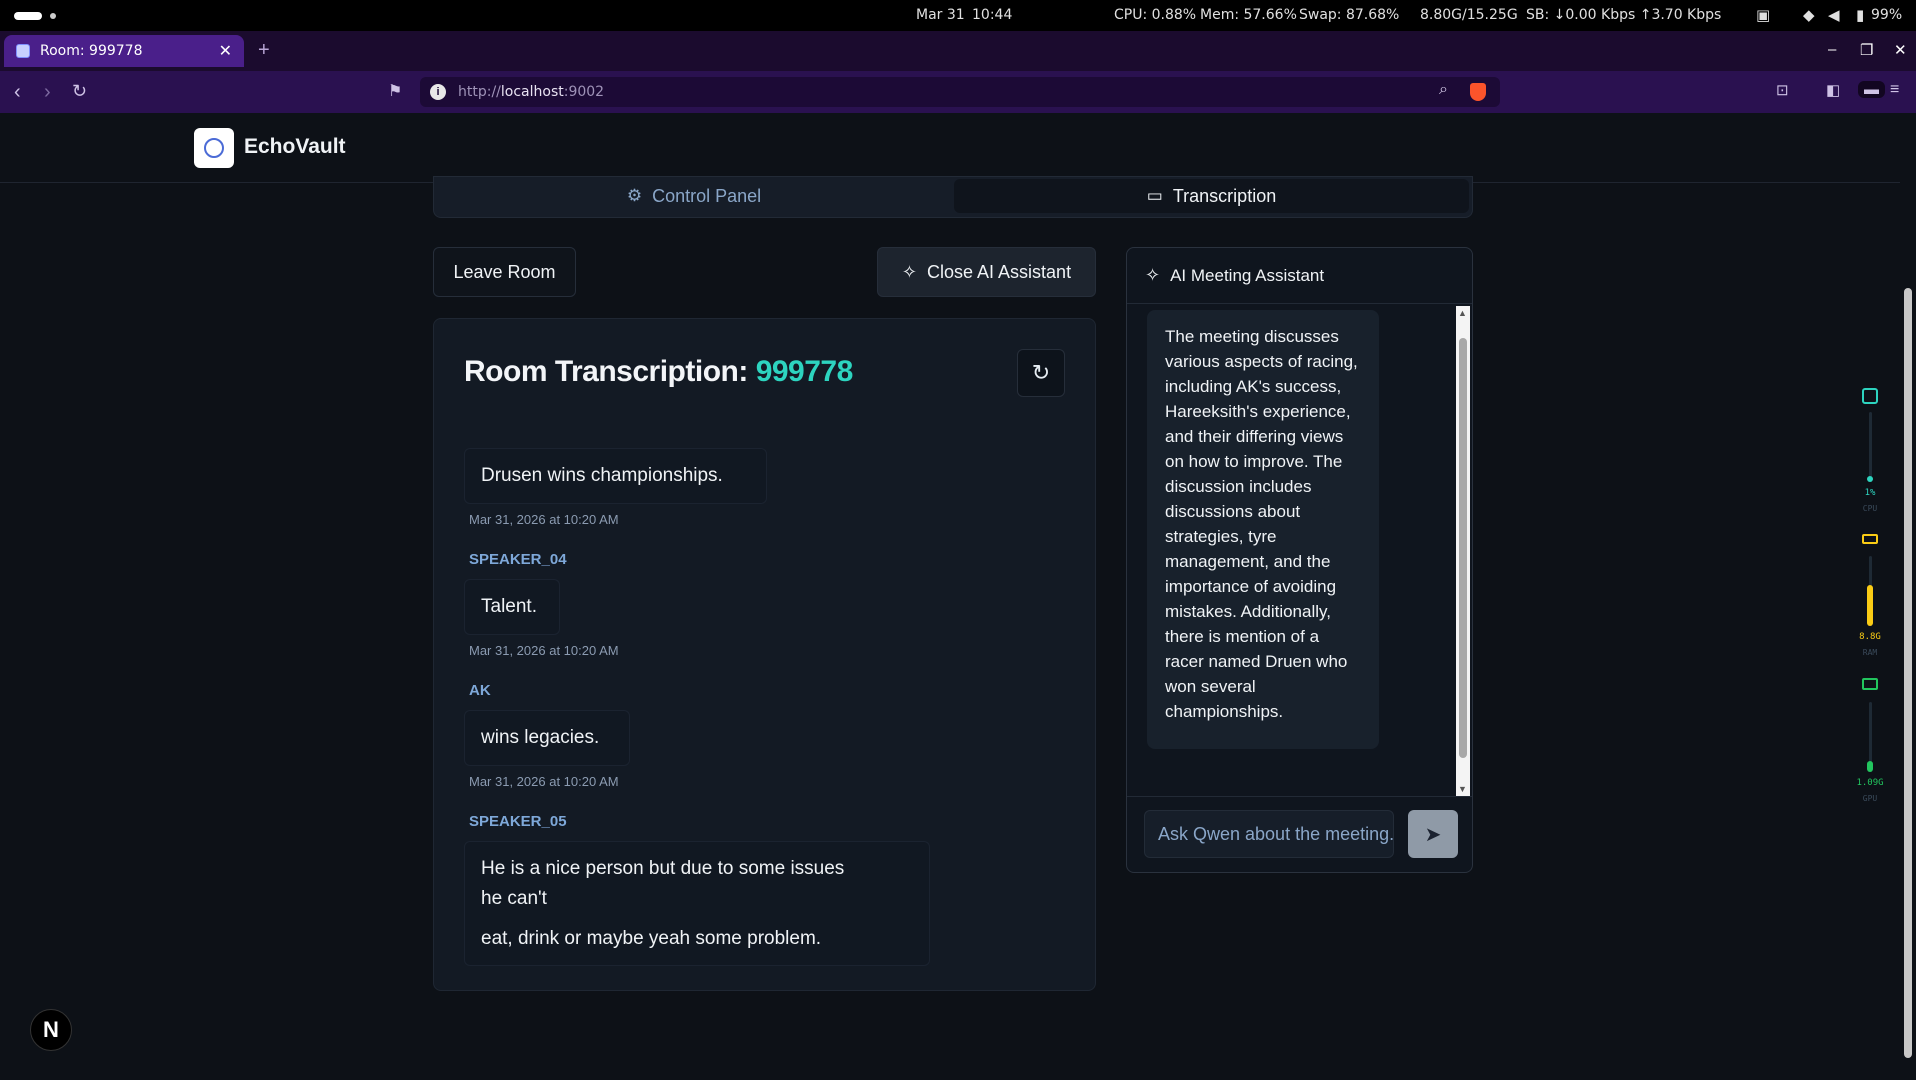 The height and width of the screenshot is (1080, 1916). Describe the element at coordinates (950, 148) in the screenshot. I see `app-header: EchoVault` at that location.